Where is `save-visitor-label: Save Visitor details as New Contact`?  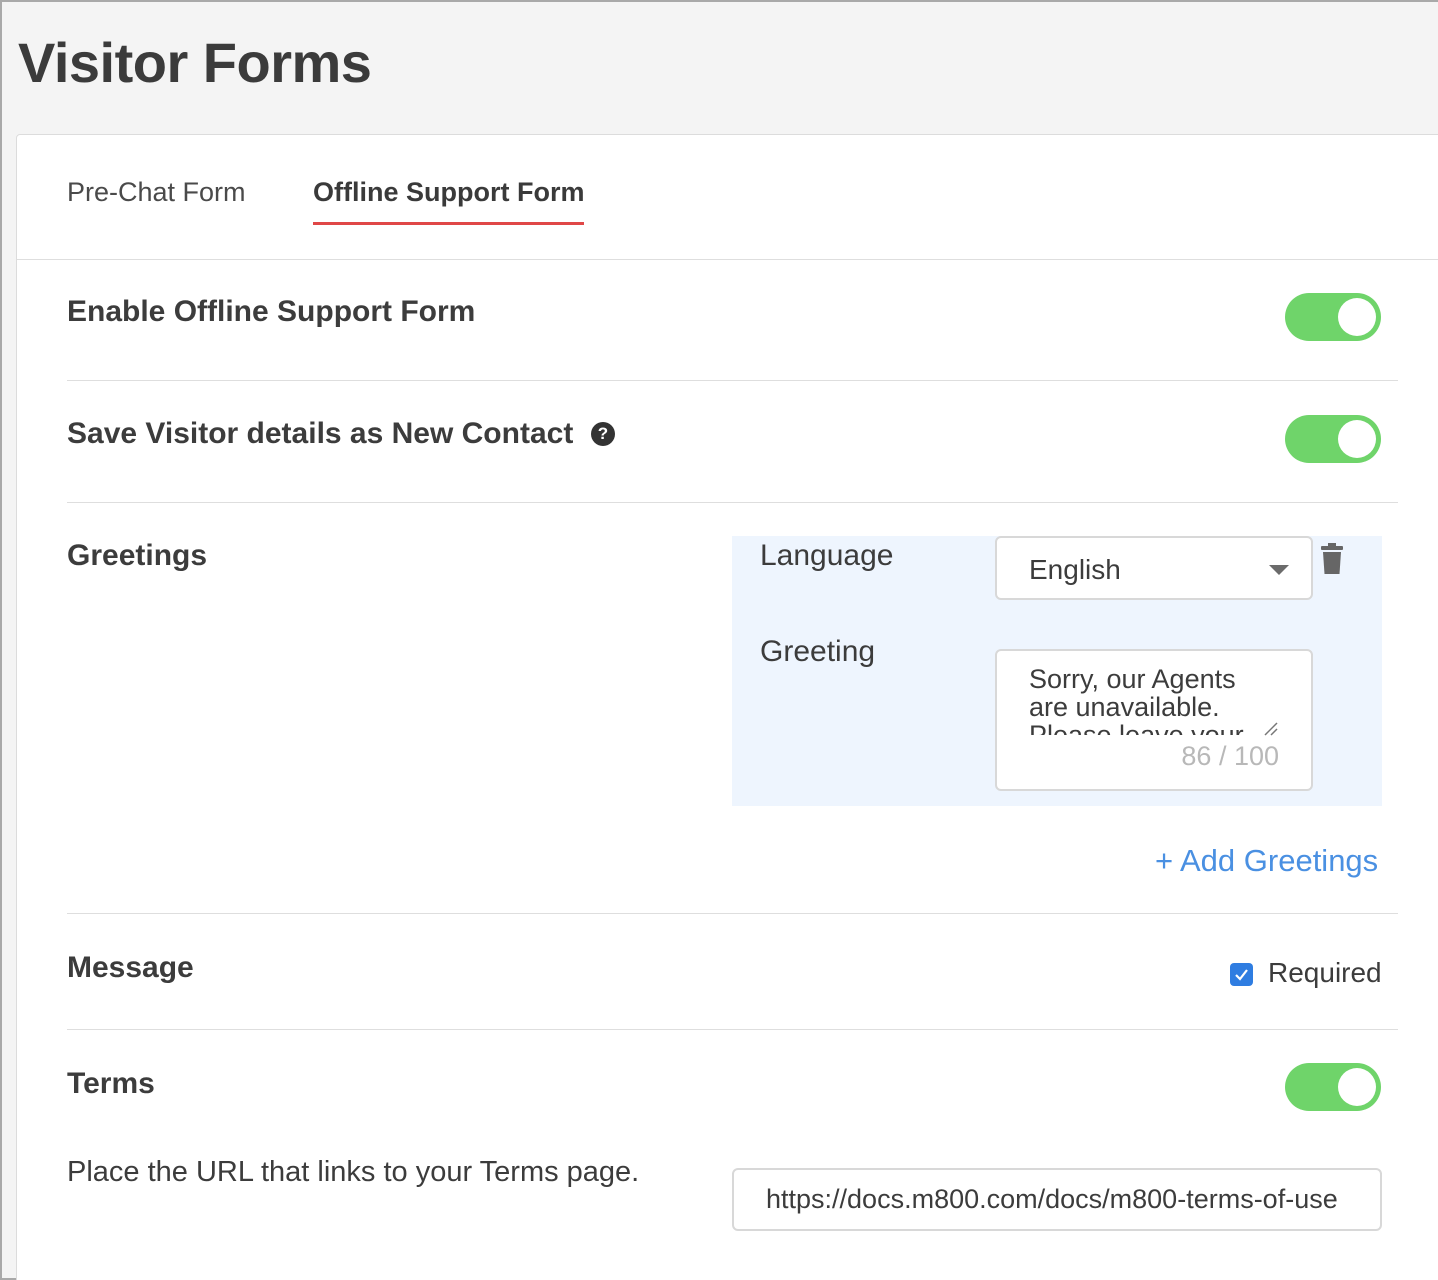
save-visitor-label: Save Visitor details as New Contact is located at coordinates (320, 433).